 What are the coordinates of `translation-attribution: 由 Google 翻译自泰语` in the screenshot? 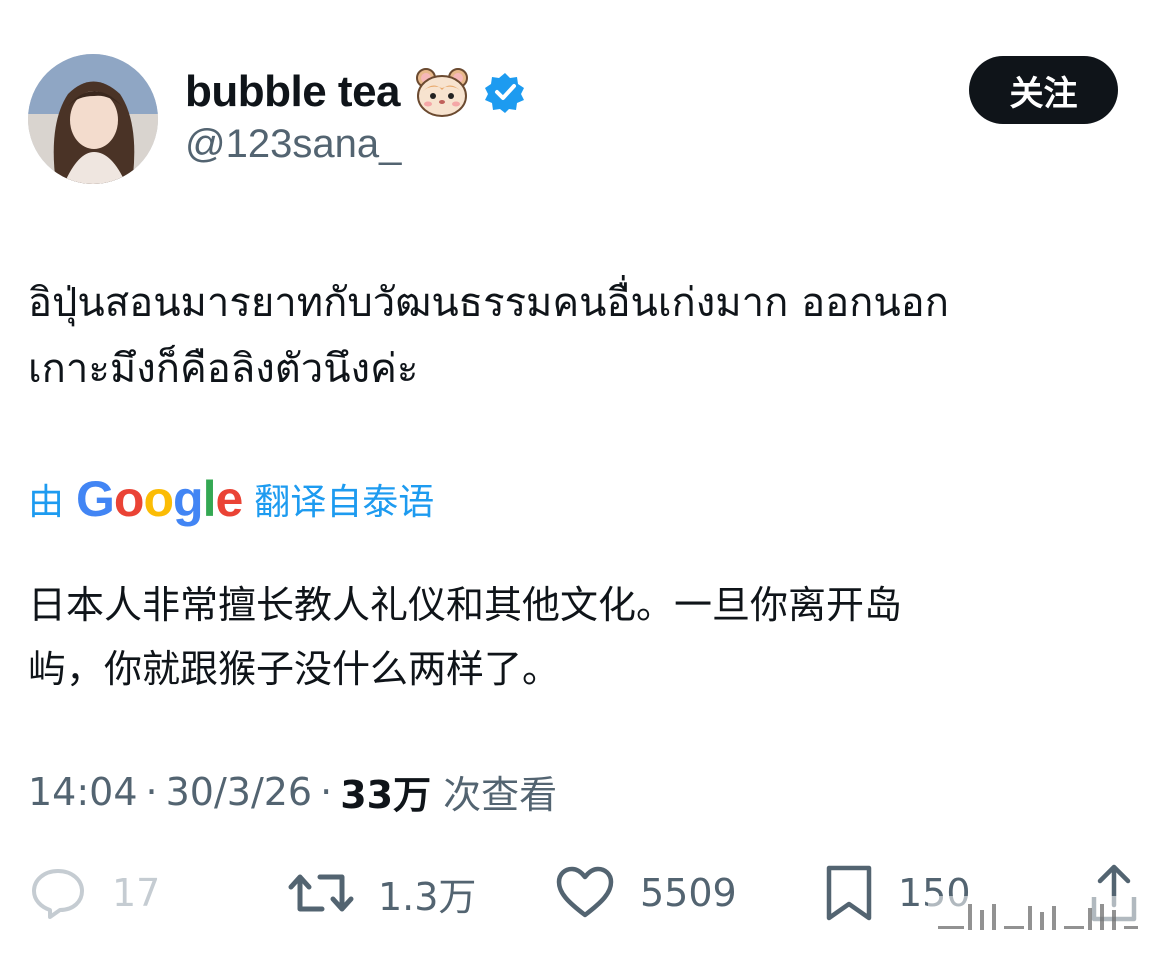 It's located at (231, 499).